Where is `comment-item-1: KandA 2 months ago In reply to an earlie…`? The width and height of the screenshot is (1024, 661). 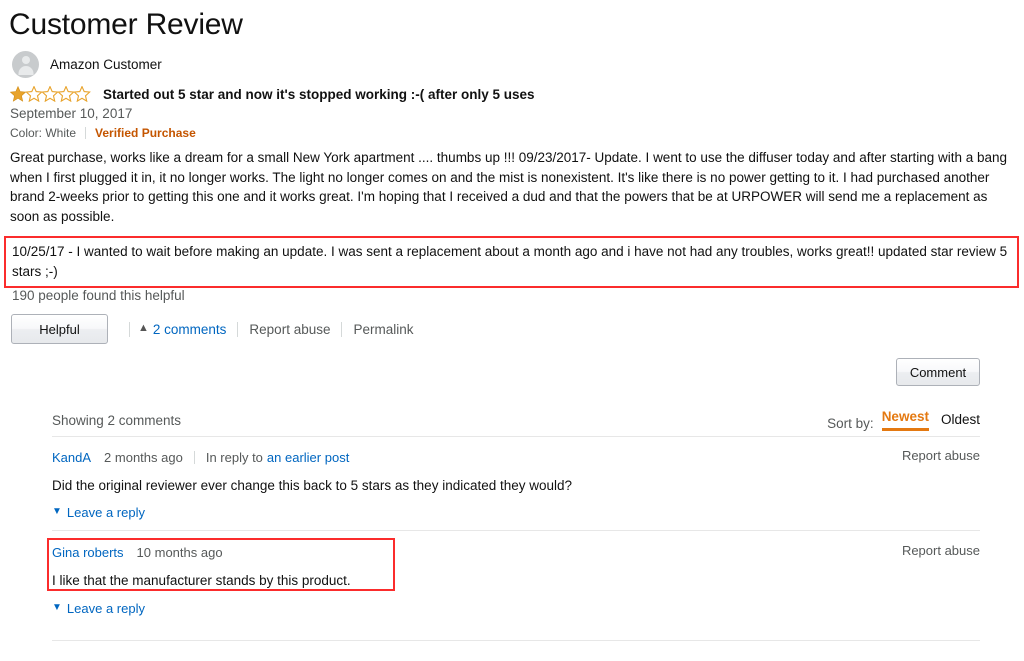
comment-item-1: KandA 2 months ago In reply to an earlie… is located at coordinates (516, 471).